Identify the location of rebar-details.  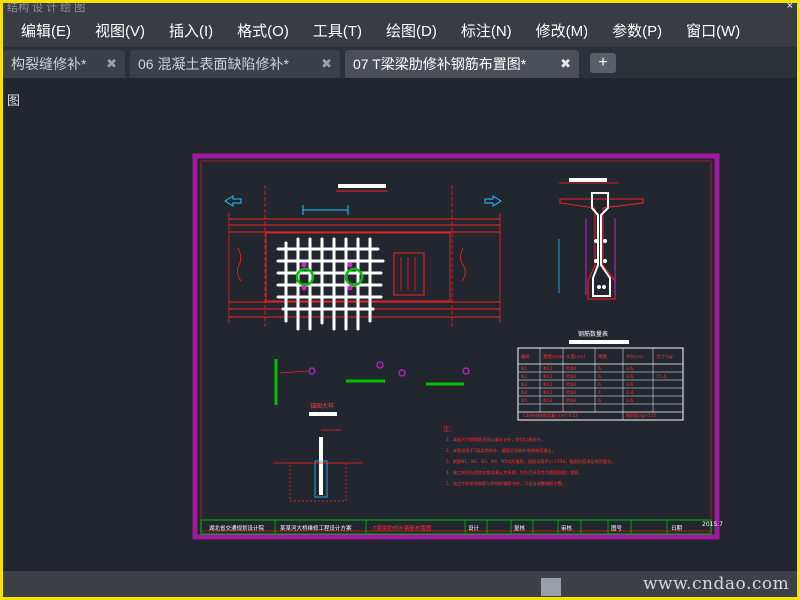
(372, 382).